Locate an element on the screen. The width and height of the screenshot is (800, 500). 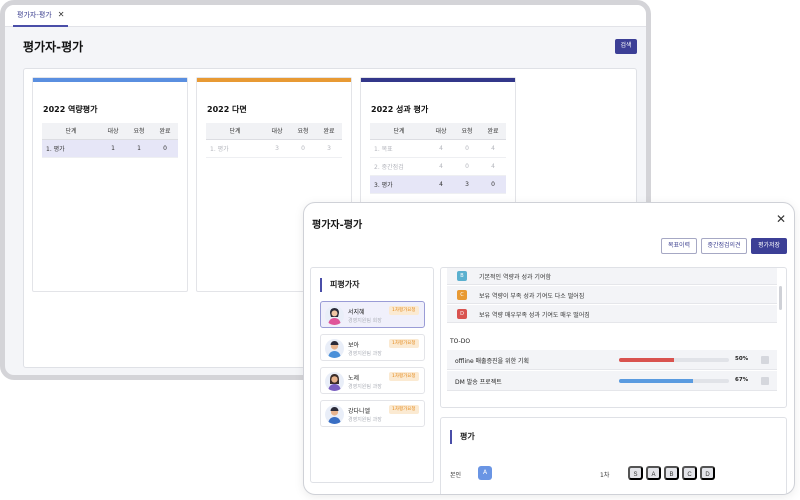
grade-row: C 보유 역량이 부족 성과 기여도 다소 떨어짐 is located at coordinates (612, 295).